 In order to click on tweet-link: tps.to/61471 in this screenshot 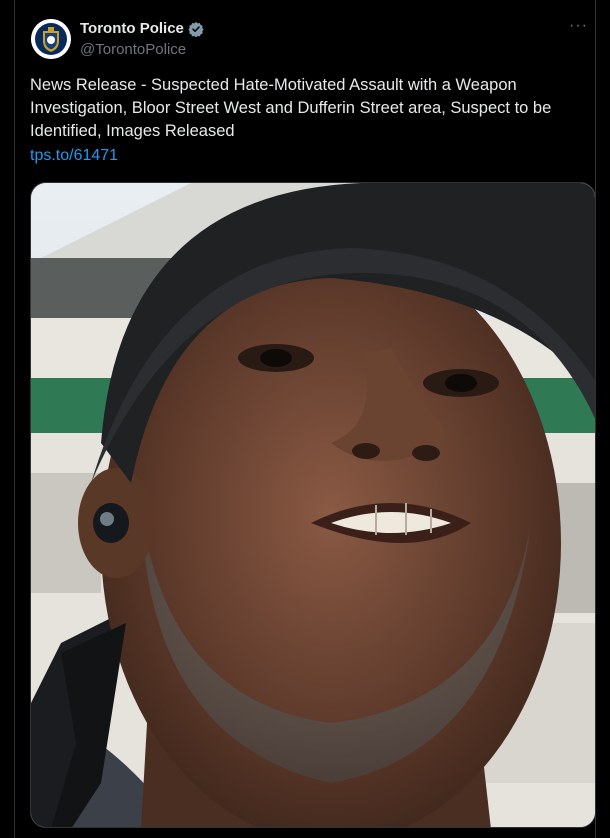, I will do `click(74, 156)`.